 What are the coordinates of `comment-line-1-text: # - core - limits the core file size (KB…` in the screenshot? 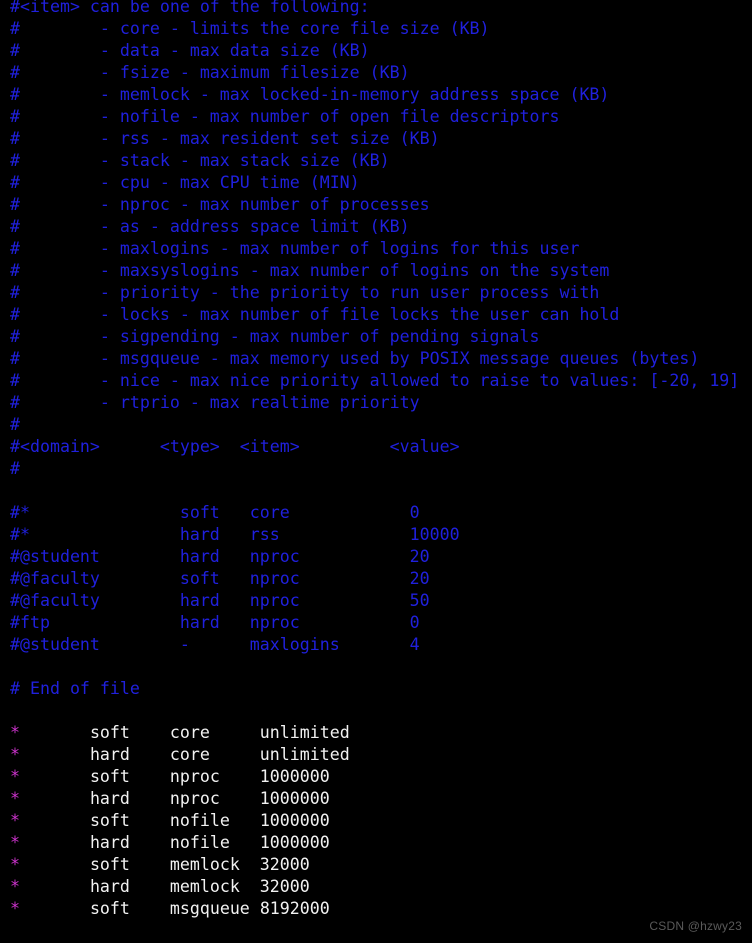 It's located at (250, 28).